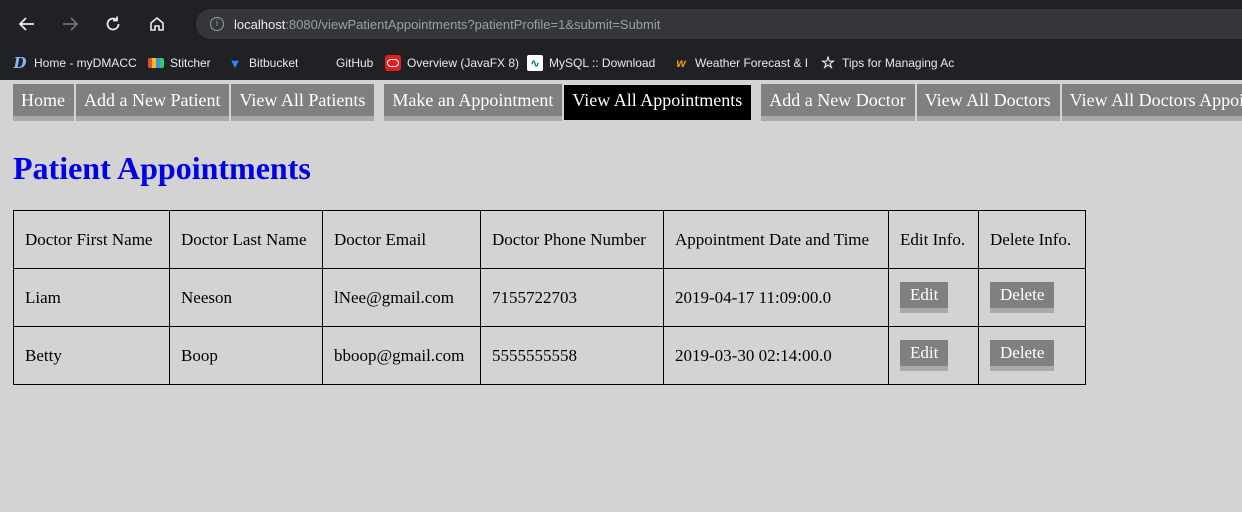 The height and width of the screenshot is (512, 1242). Describe the element at coordinates (27, 24) in the screenshot. I see `back-icon` at that location.